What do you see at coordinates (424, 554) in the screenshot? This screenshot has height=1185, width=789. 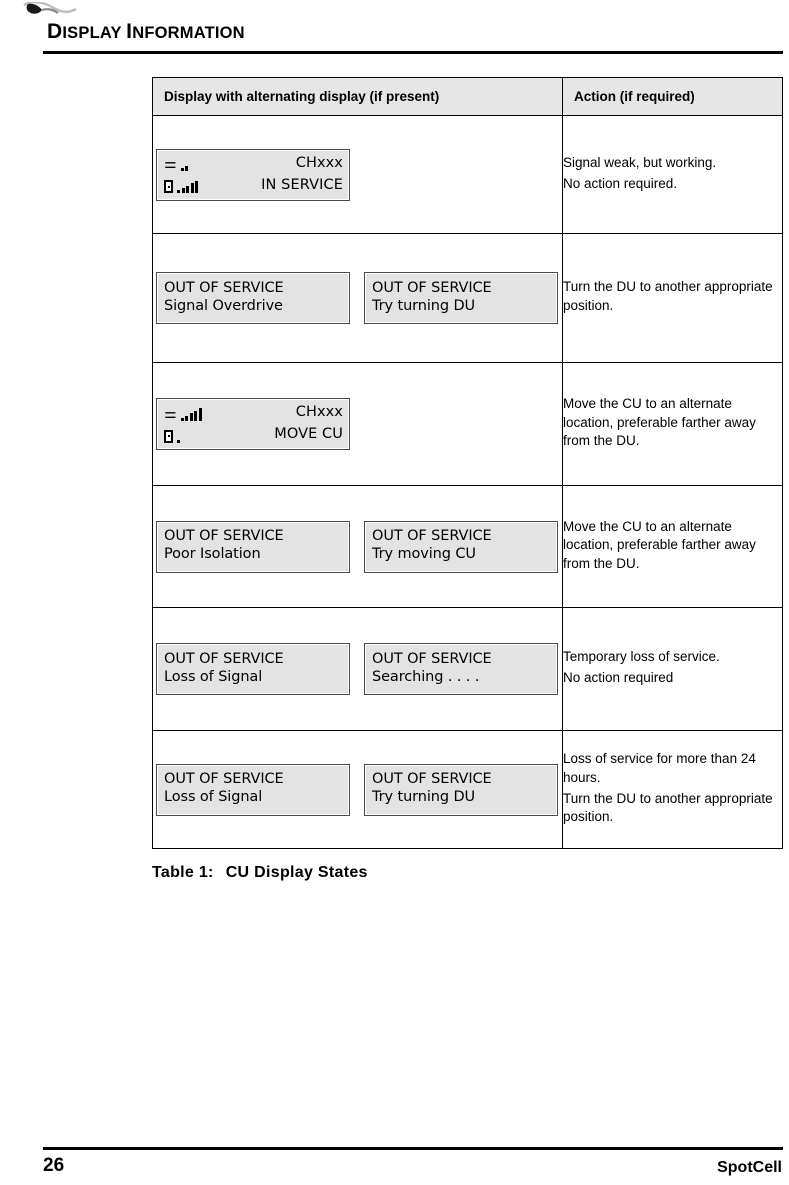 I see `lcd-line-2: Try moving CU` at bounding box center [424, 554].